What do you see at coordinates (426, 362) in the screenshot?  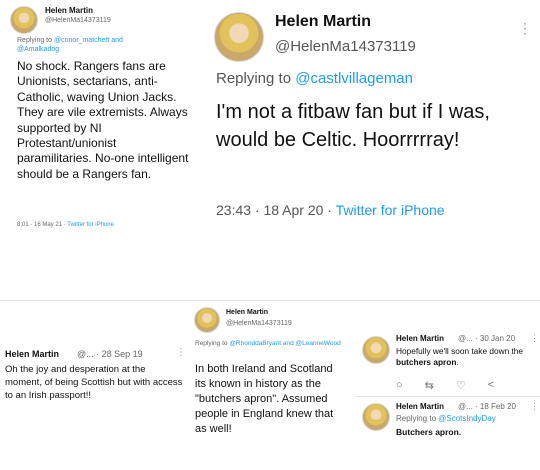 I see `tweet-text-bold: butchers apron` at bounding box center [426, 362].